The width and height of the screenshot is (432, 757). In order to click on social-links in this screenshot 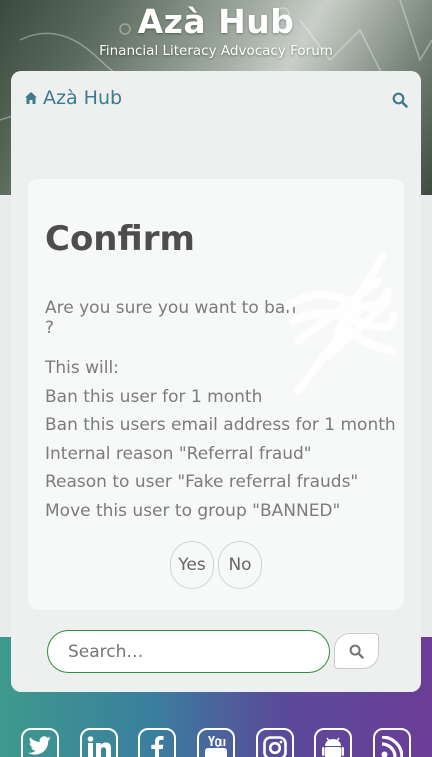, I will do `click(216, 742)`.